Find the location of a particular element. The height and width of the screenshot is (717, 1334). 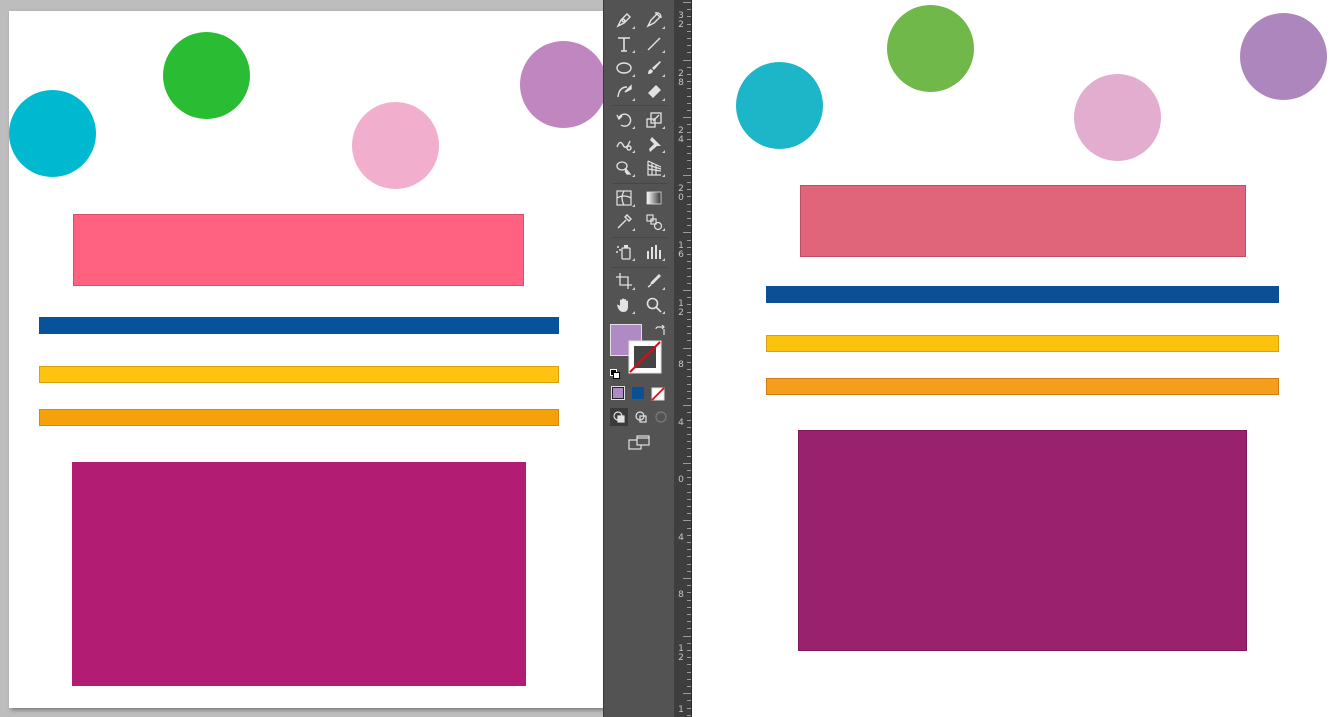

column-graph-icon is located at coordinates (654, 252).